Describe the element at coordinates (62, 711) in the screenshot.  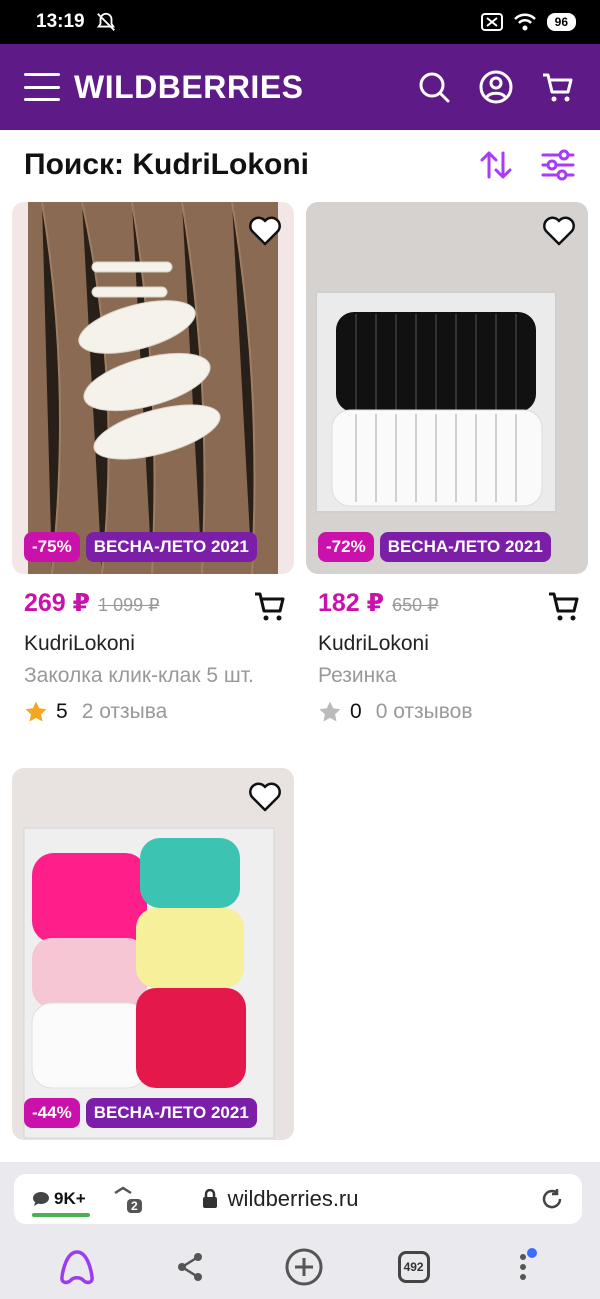
I see `rating-value: 5` at that location.